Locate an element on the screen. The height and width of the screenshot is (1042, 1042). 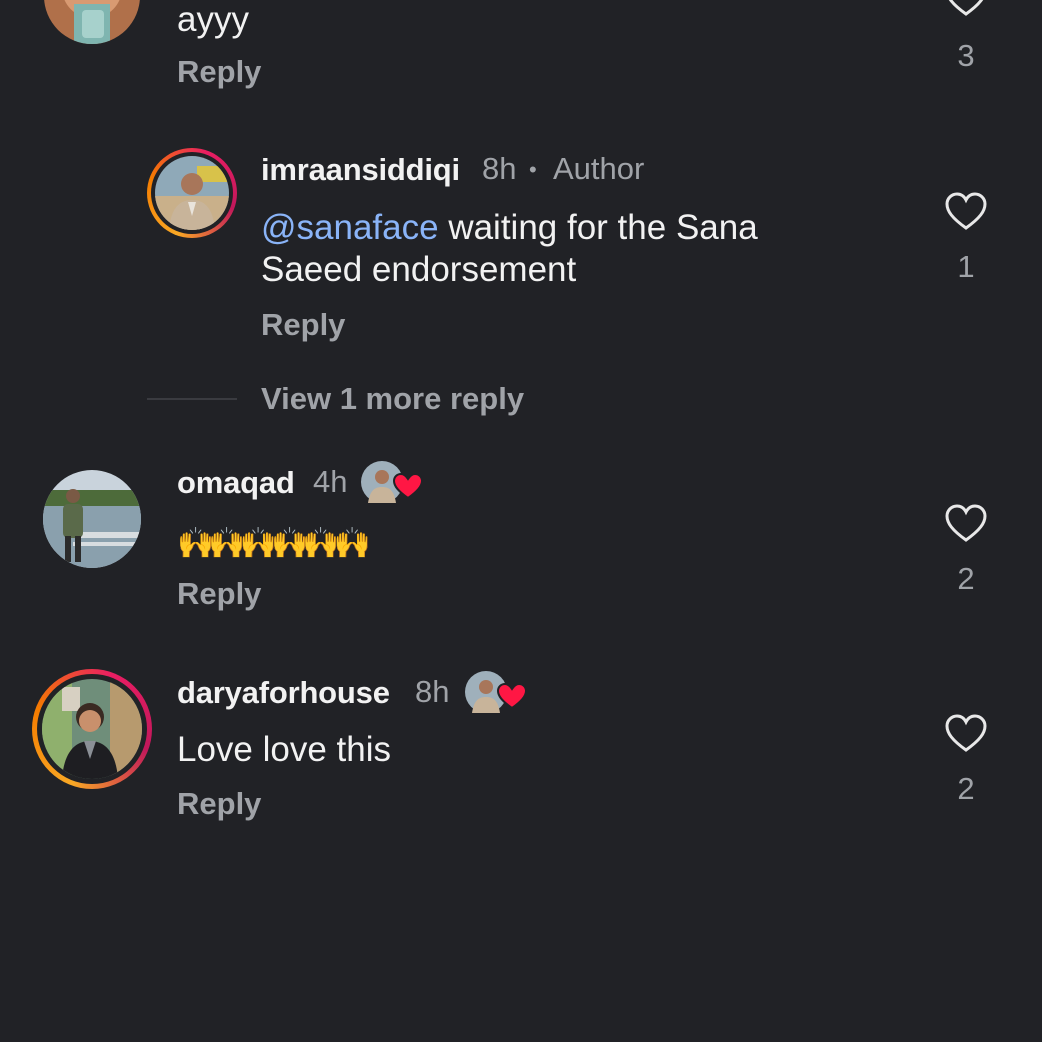
like-count: 3 is located at coordinates (966, 55).